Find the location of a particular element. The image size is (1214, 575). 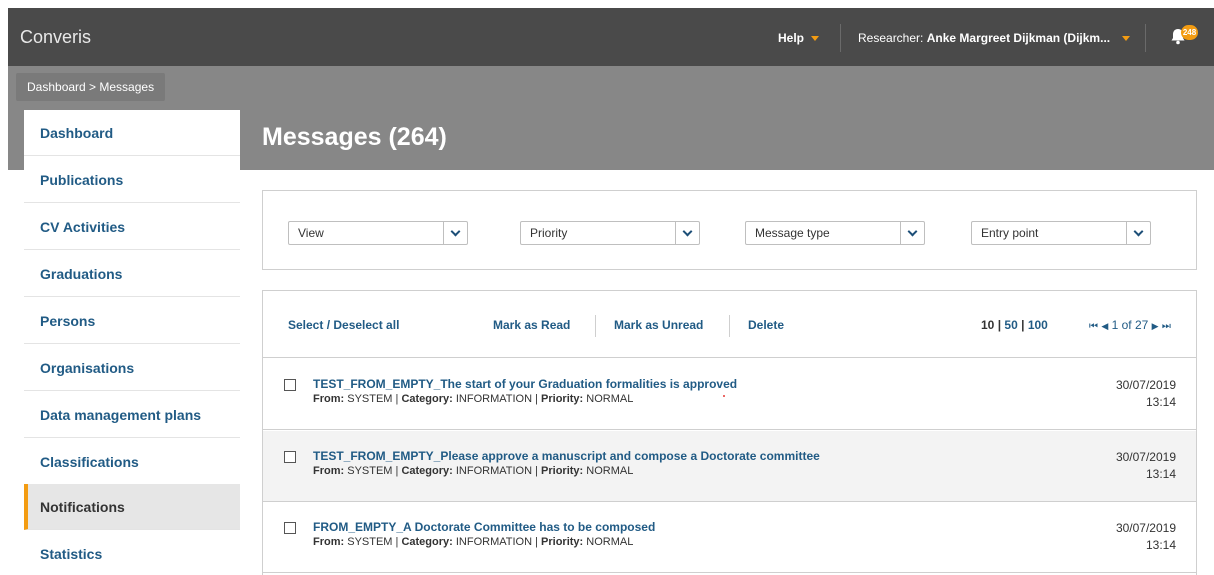

entry-point-select-value: Entry point is located at coordinates (1010, 233).